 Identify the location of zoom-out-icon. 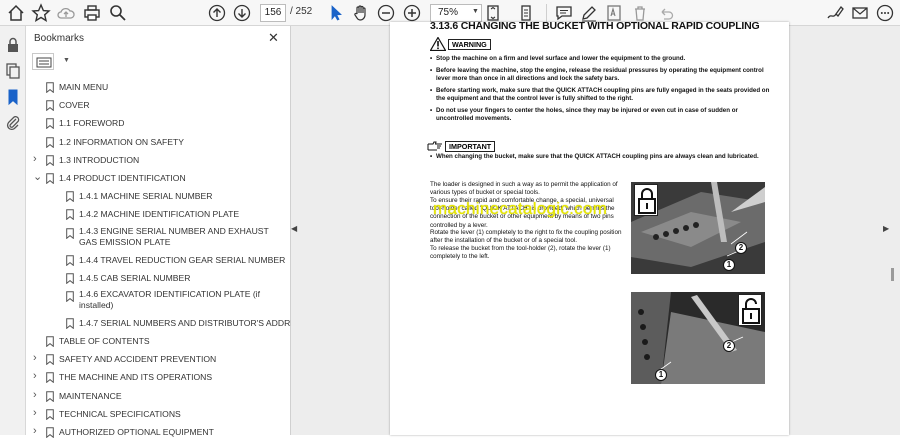
(386, 13).